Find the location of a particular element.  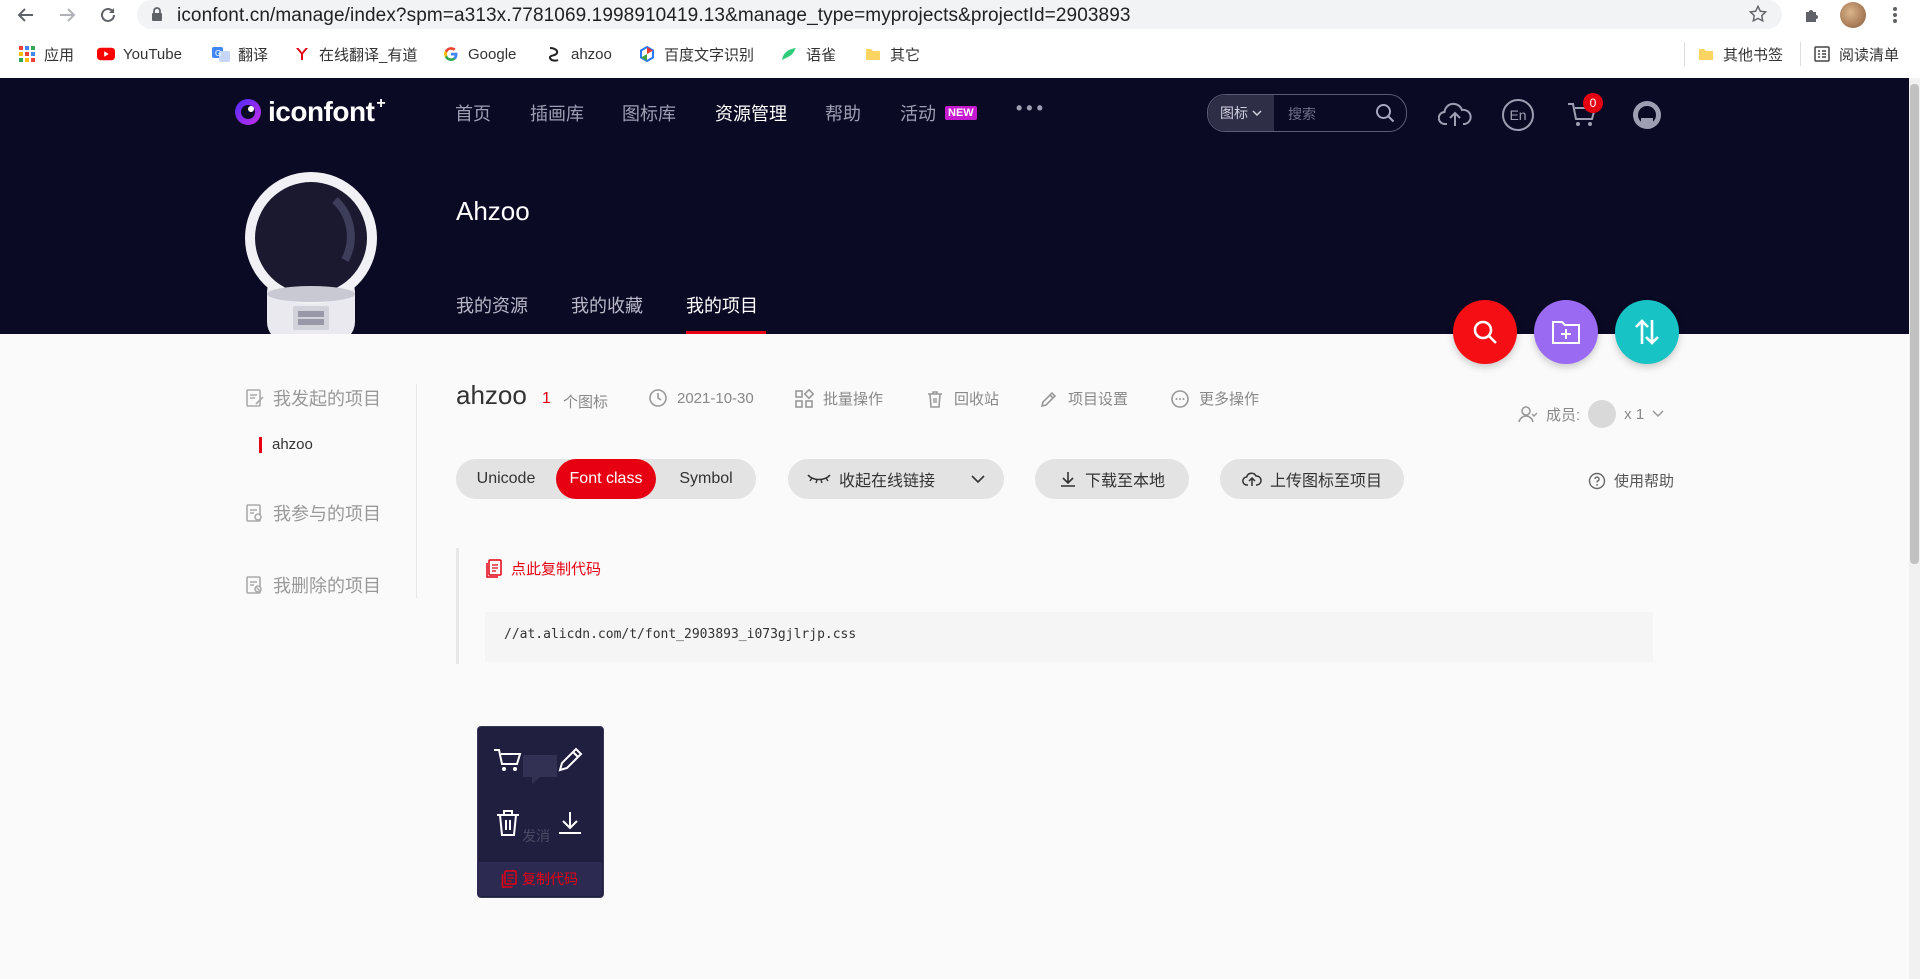

apps-grid-icon is located at coordinates (27, 54).